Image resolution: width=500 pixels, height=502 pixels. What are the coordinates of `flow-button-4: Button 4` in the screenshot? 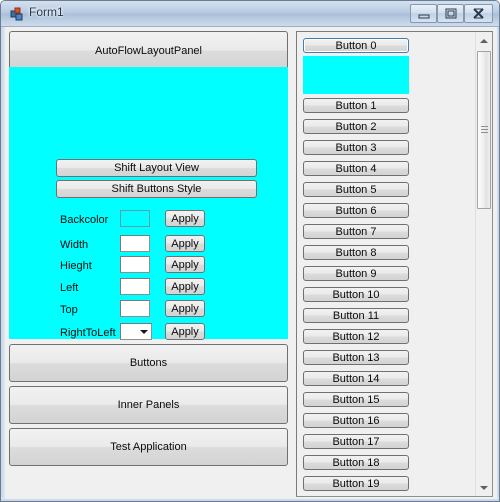 It's located at (356, 168).